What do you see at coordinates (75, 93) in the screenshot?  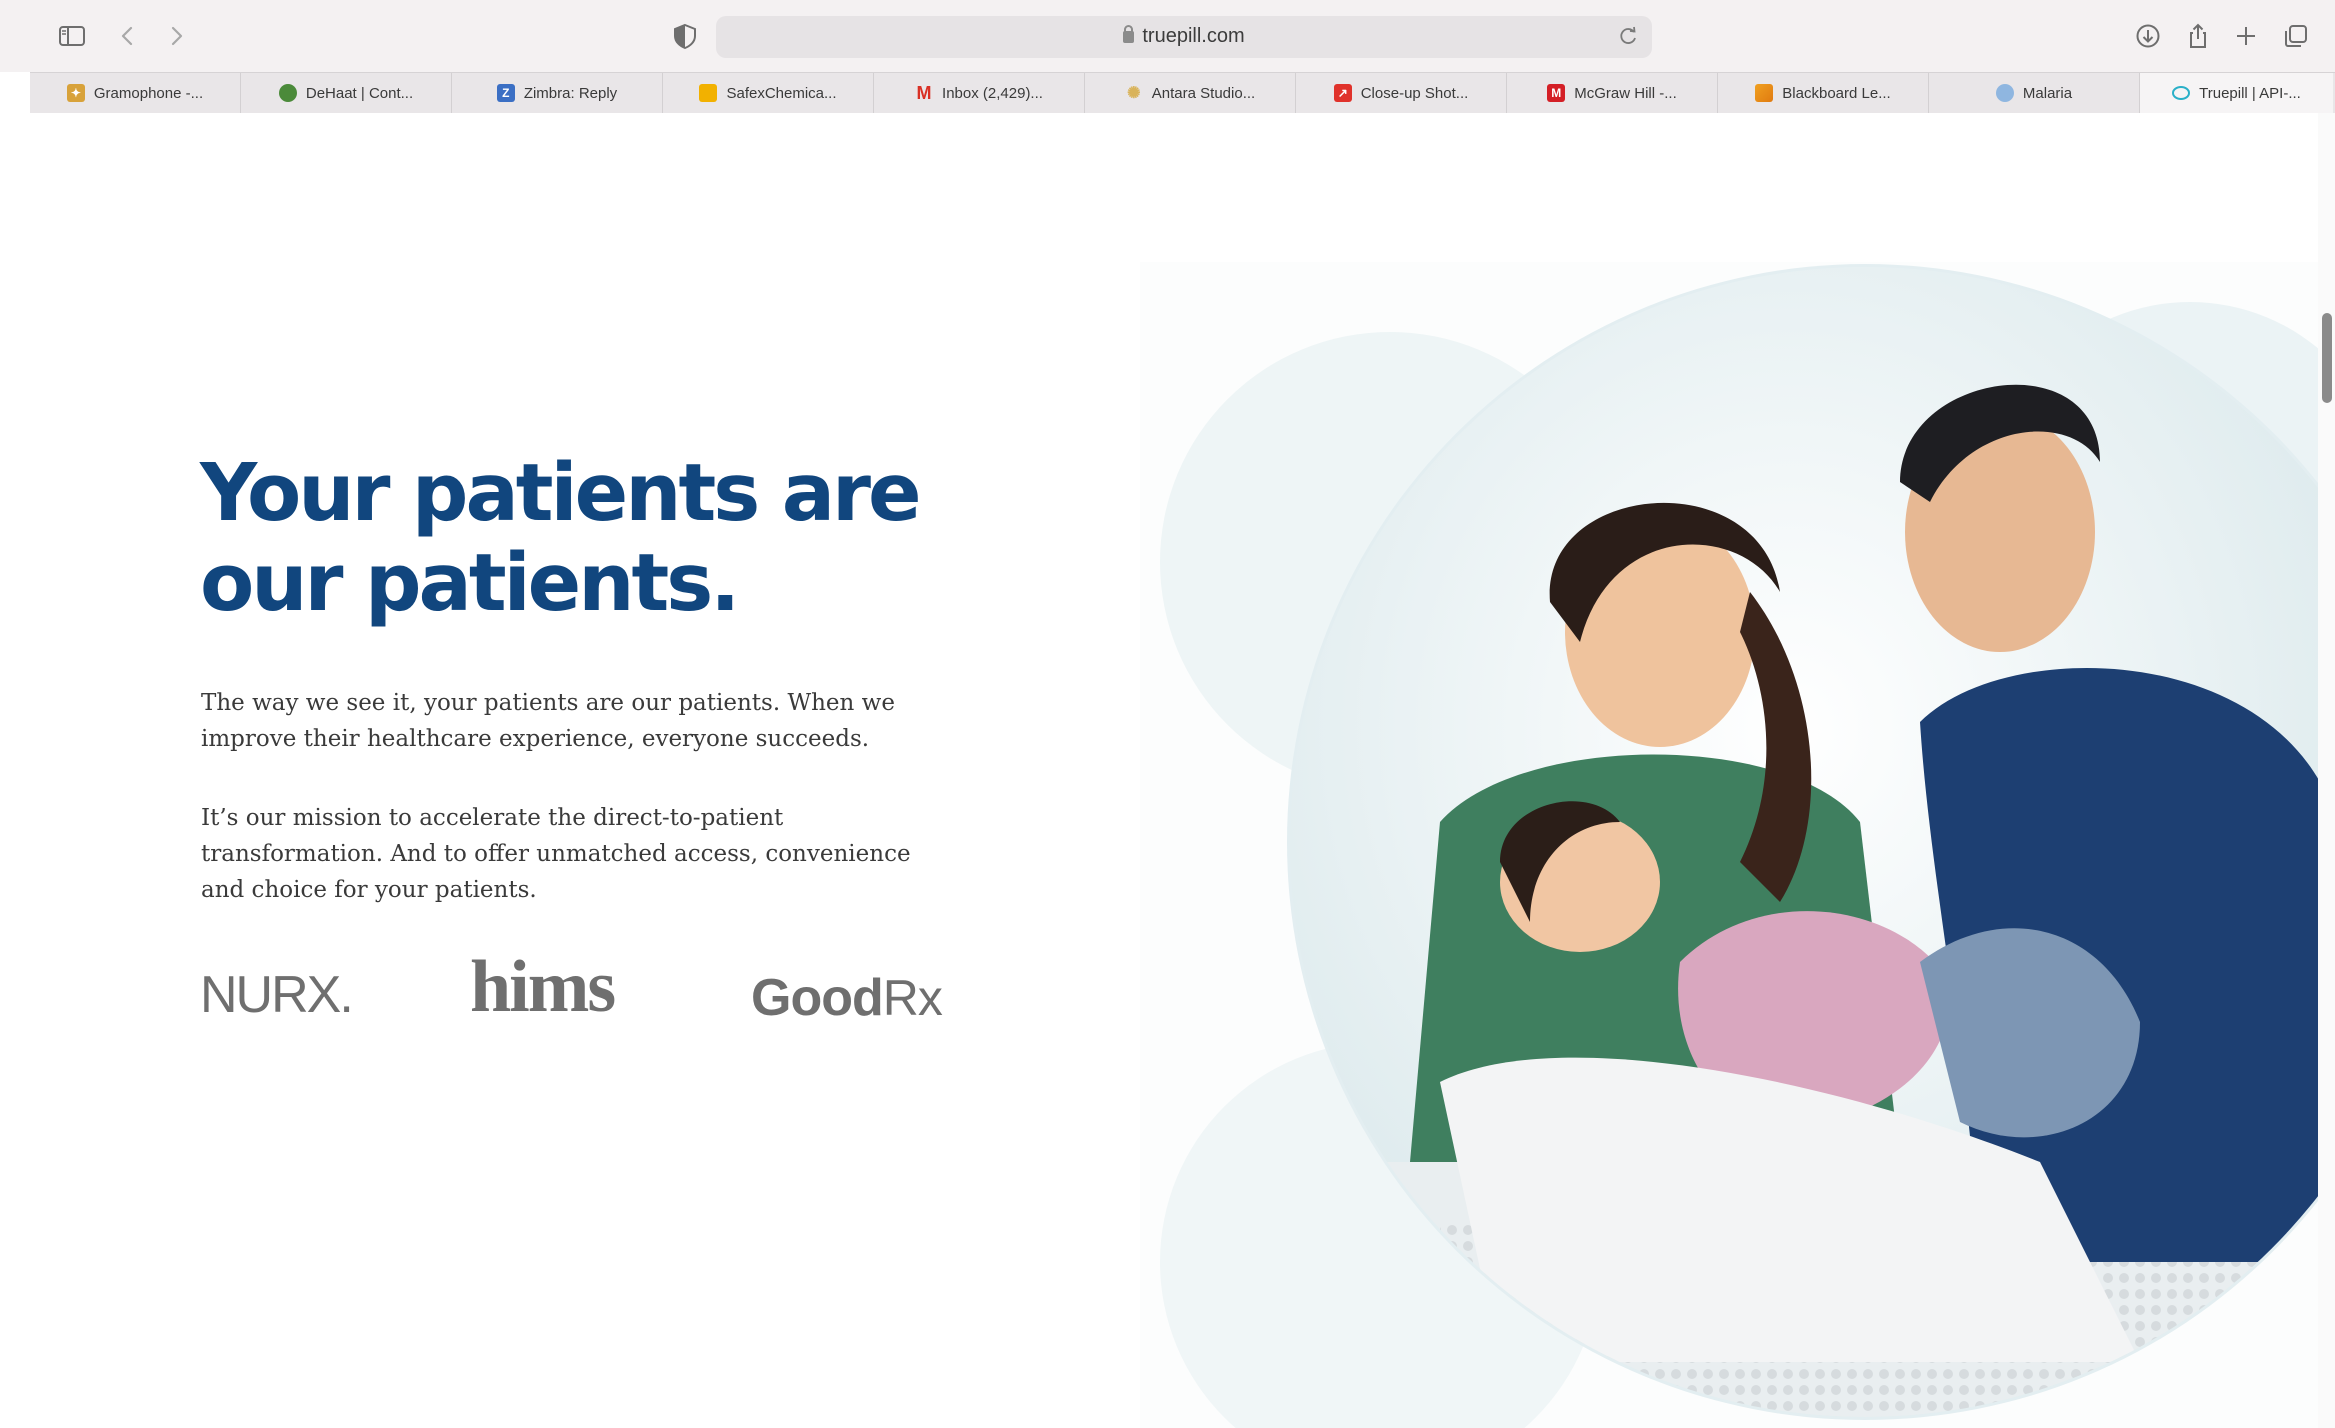 I see `gramophone-favicon-icon: ✦` at bounding box center [75, 93].